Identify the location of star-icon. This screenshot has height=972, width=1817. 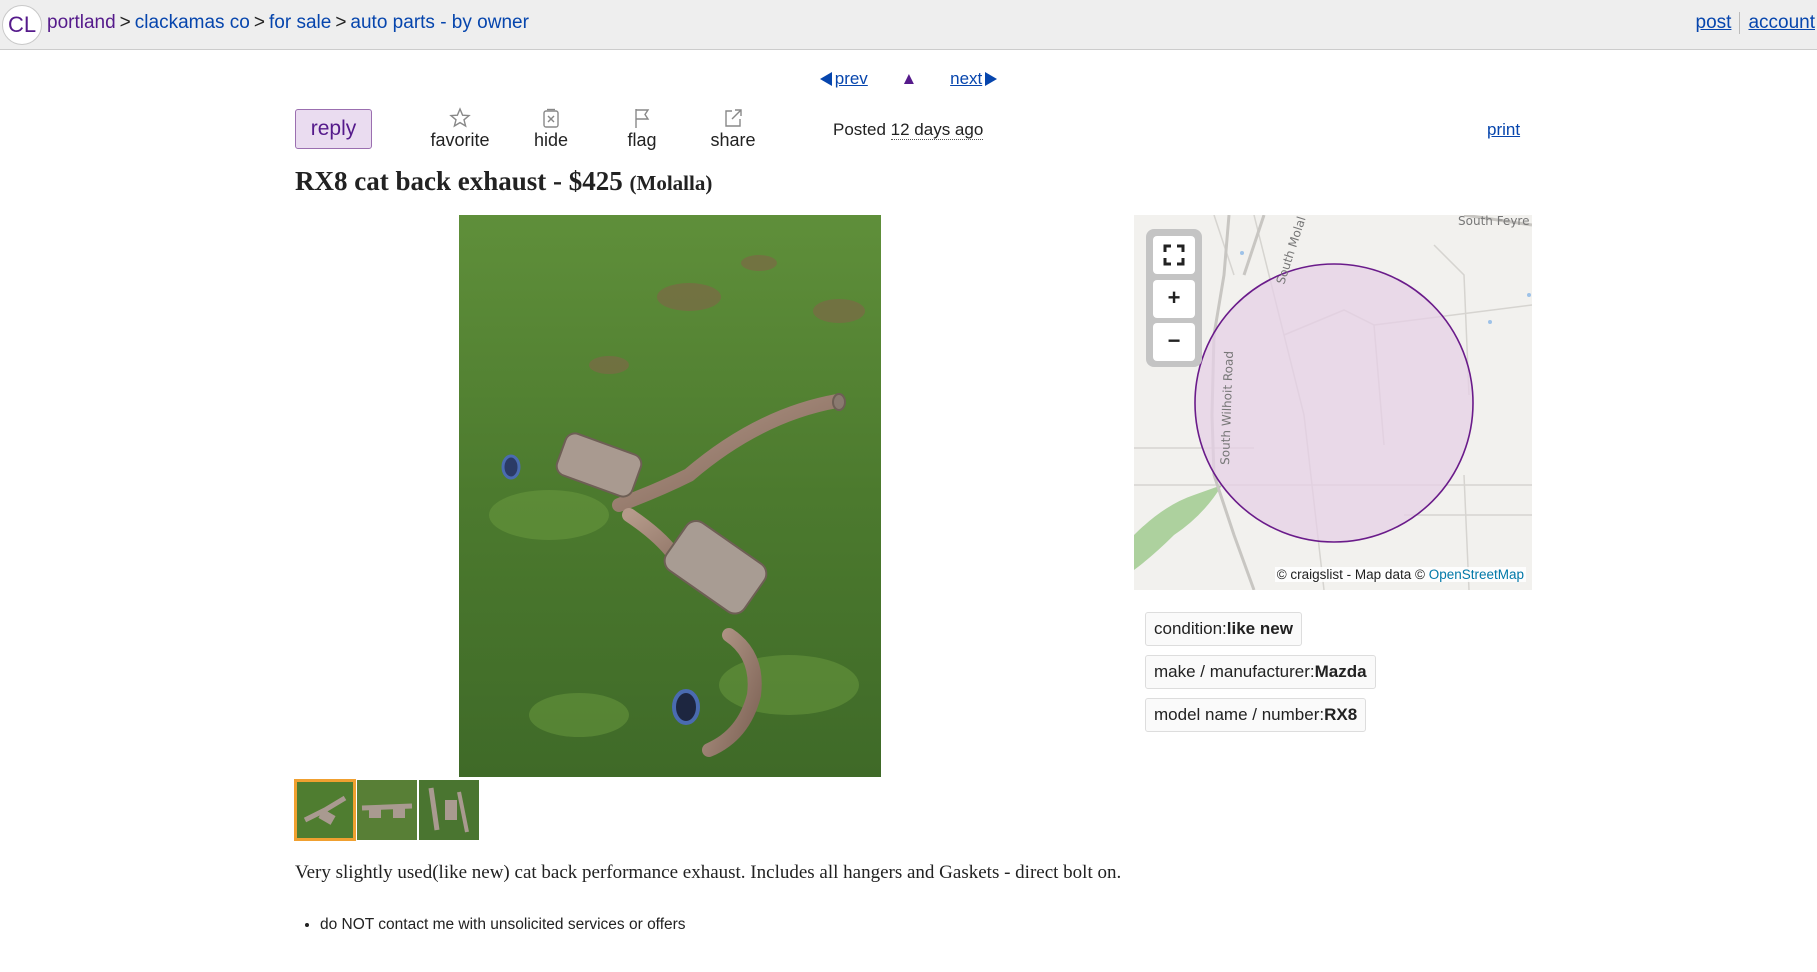
(460, 117).